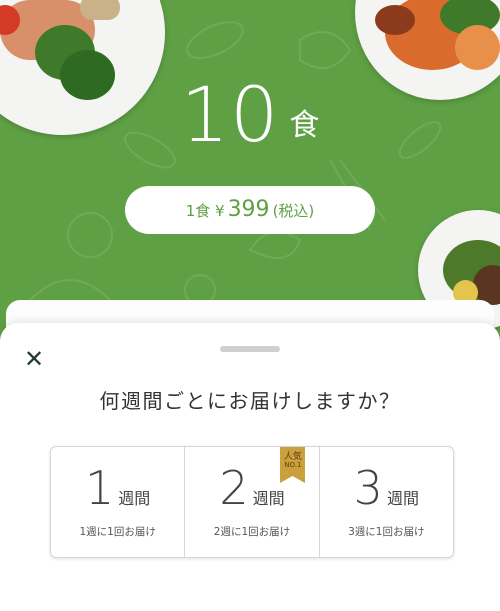  Describe the element at coordinates (230, 114) in the screenshot. I see `meal-count-number: 10` at that location.